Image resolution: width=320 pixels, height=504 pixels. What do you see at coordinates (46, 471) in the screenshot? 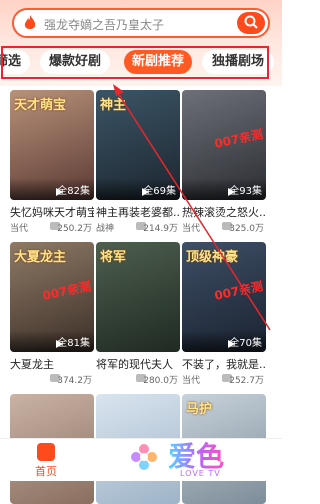
I see `nav-home-label: 首页` at bounding box center [46, 471].